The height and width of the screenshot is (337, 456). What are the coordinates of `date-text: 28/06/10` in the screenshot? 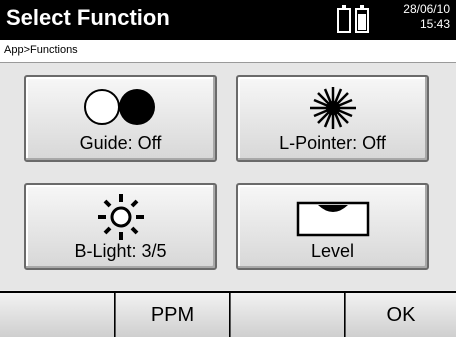 It's located at (426, 9).